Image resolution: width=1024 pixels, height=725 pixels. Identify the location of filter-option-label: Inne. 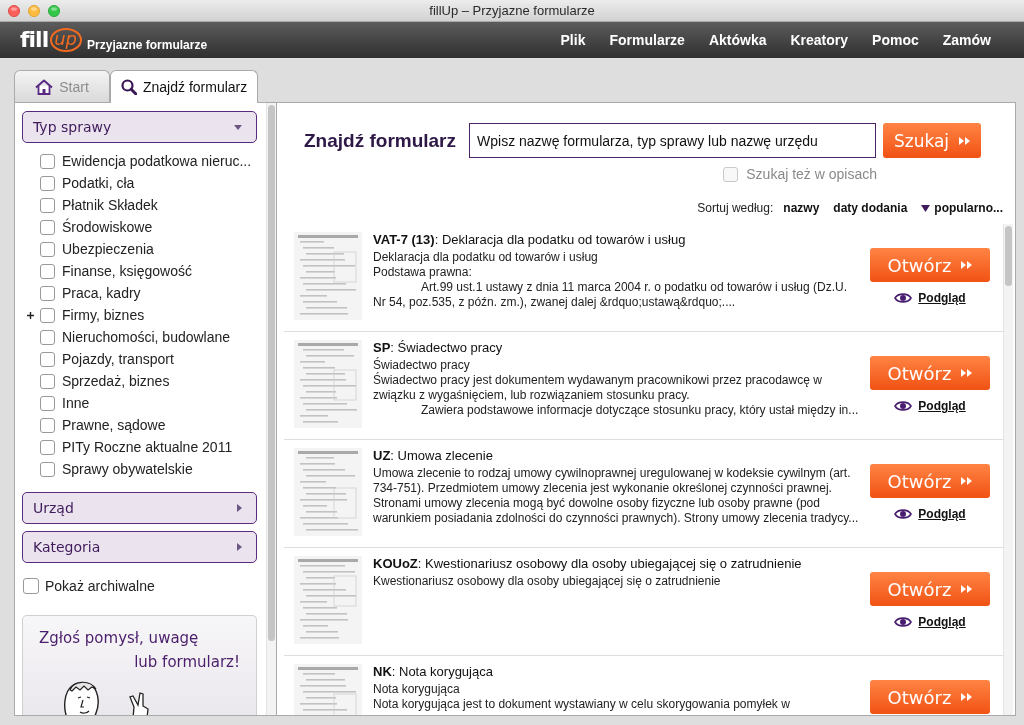
(76, 403).